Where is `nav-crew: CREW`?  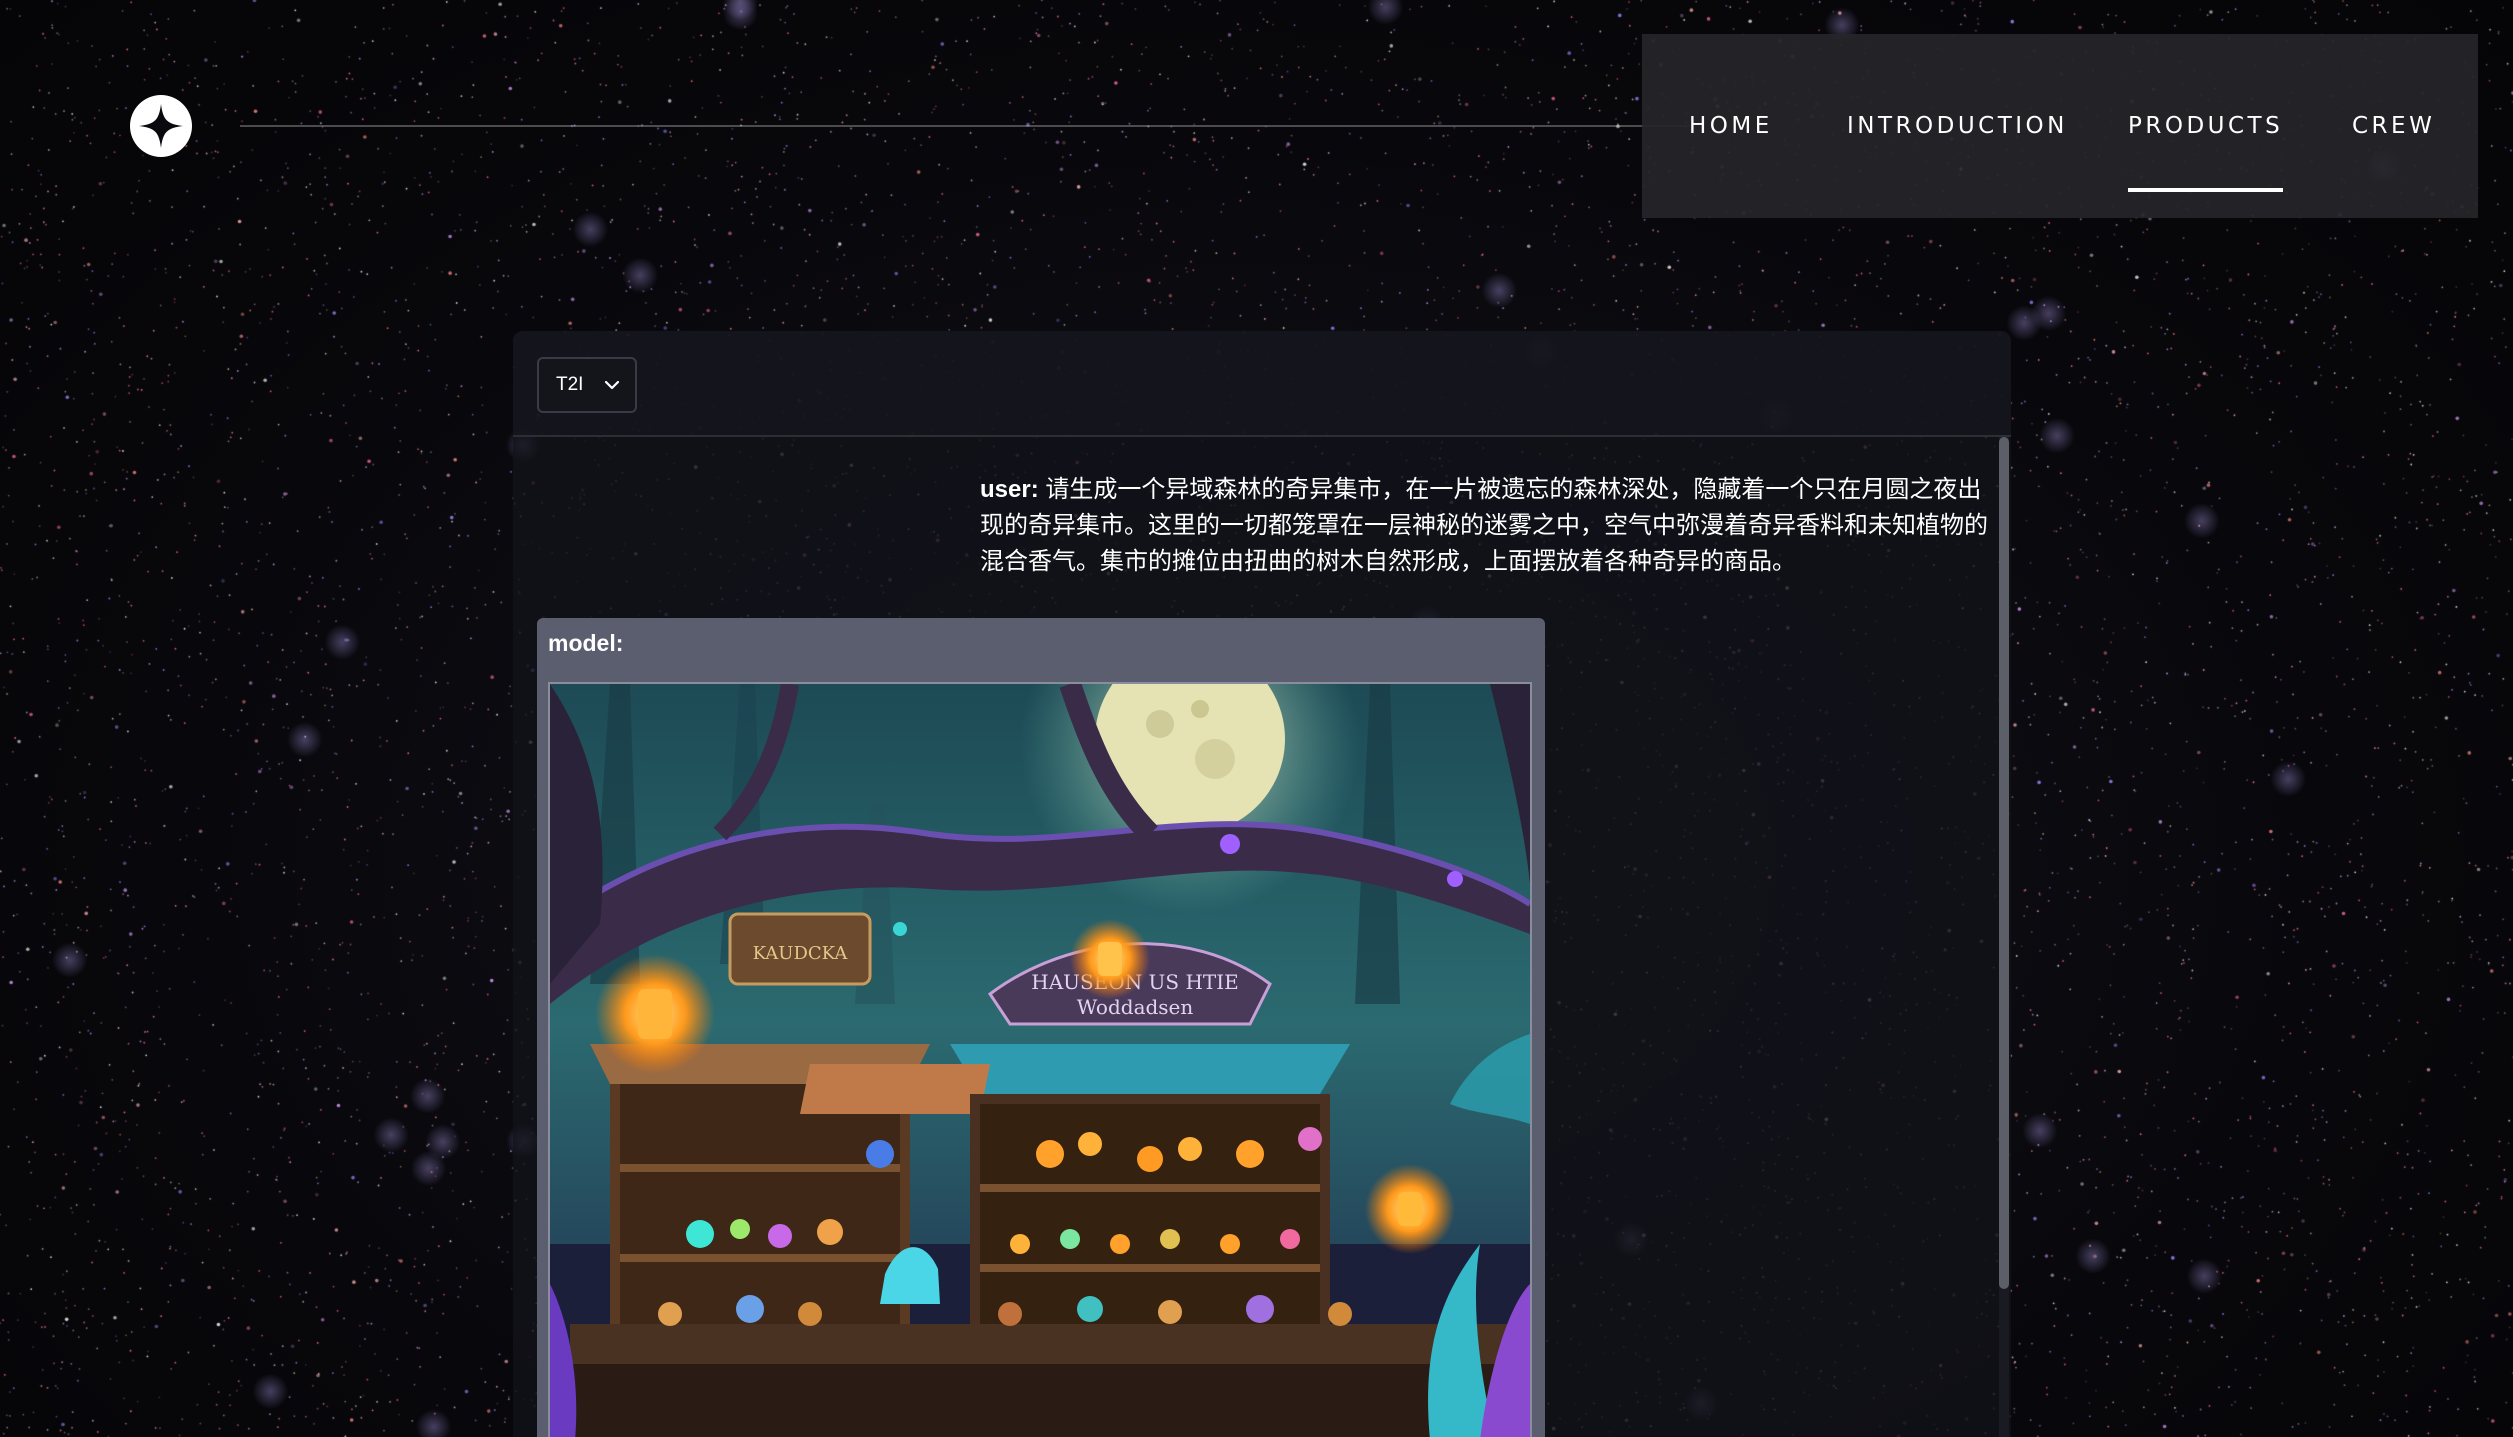
nav-crew: CREW is located at coordinates (2393, 126).